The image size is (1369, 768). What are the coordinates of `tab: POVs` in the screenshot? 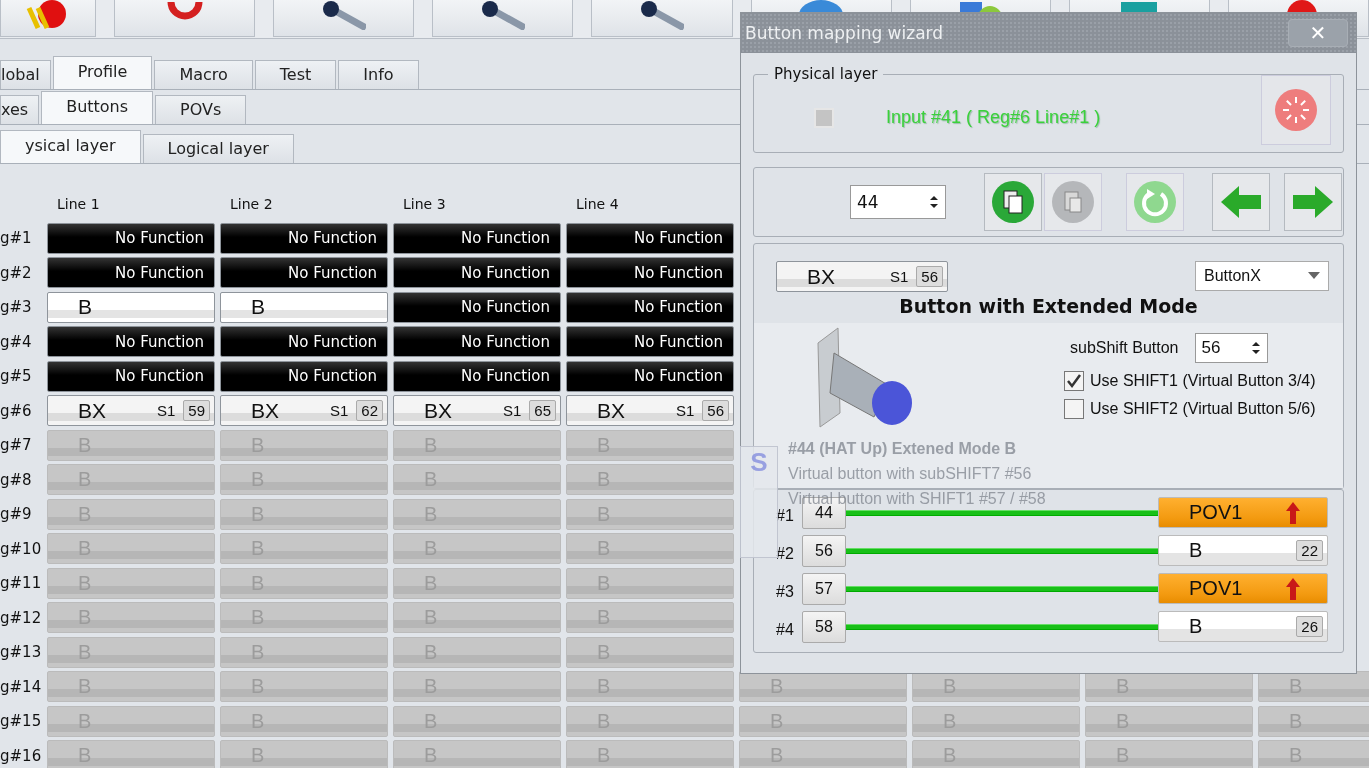 It's located at (201, 109).